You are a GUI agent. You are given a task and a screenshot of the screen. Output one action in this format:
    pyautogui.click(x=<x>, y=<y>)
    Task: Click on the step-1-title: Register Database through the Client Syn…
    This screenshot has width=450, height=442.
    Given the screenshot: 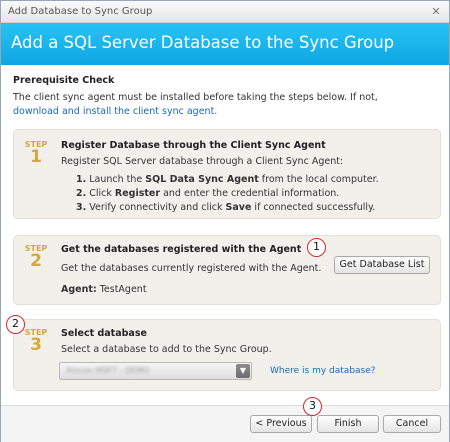 What is the action you would take?
    pyautogui.click(x=193, y=145)
    